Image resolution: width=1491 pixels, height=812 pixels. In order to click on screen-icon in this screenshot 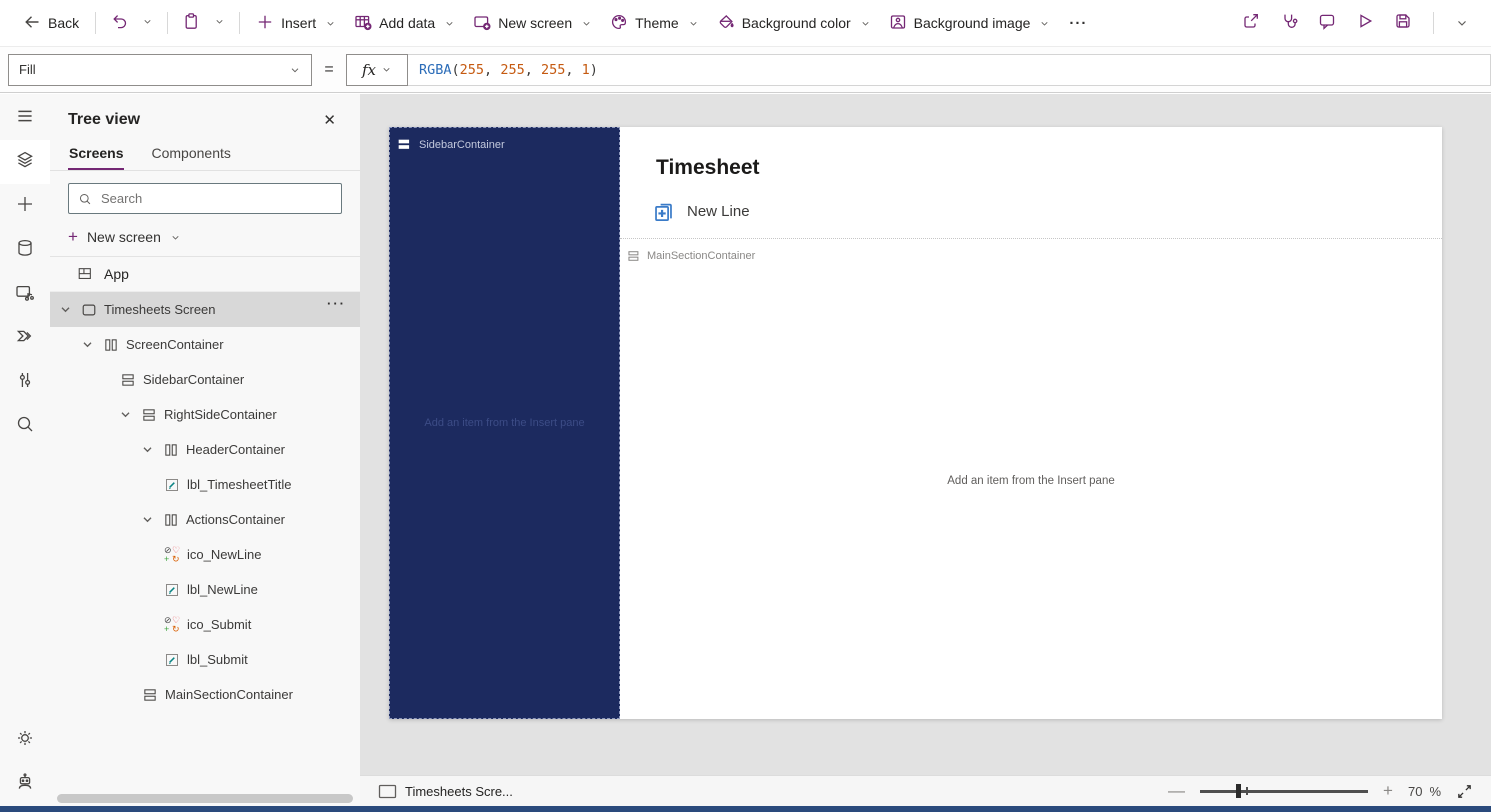, I will do `click(92, 310)`.